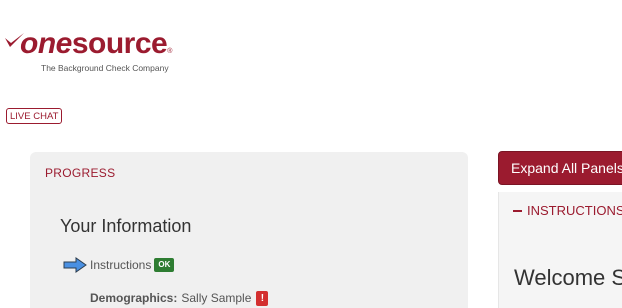 The width and height of the screenshot is (622, 308). What do you see at coordinates (262, 298) in the screenshot?
I see `status-badge-alert: !` at bounding box center [262, 298].